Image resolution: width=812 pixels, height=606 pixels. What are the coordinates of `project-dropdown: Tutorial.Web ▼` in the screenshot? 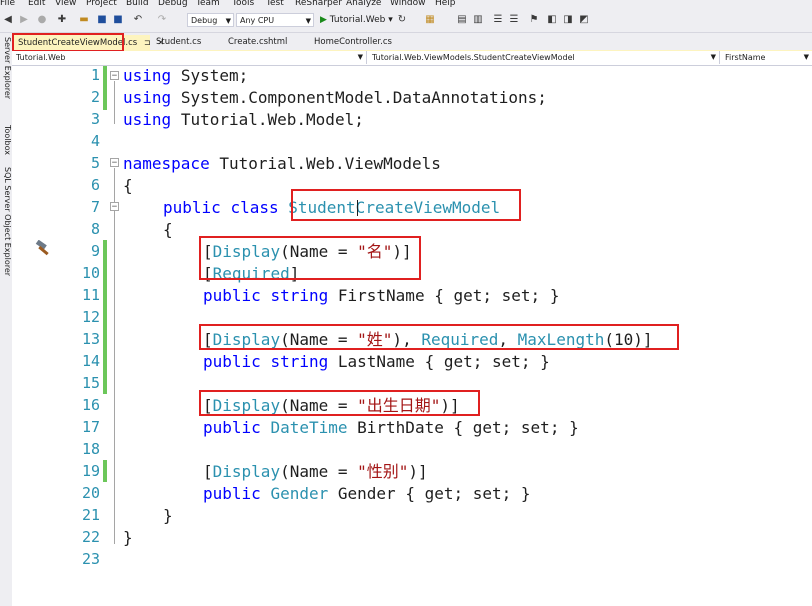 It's located at (189, 57).